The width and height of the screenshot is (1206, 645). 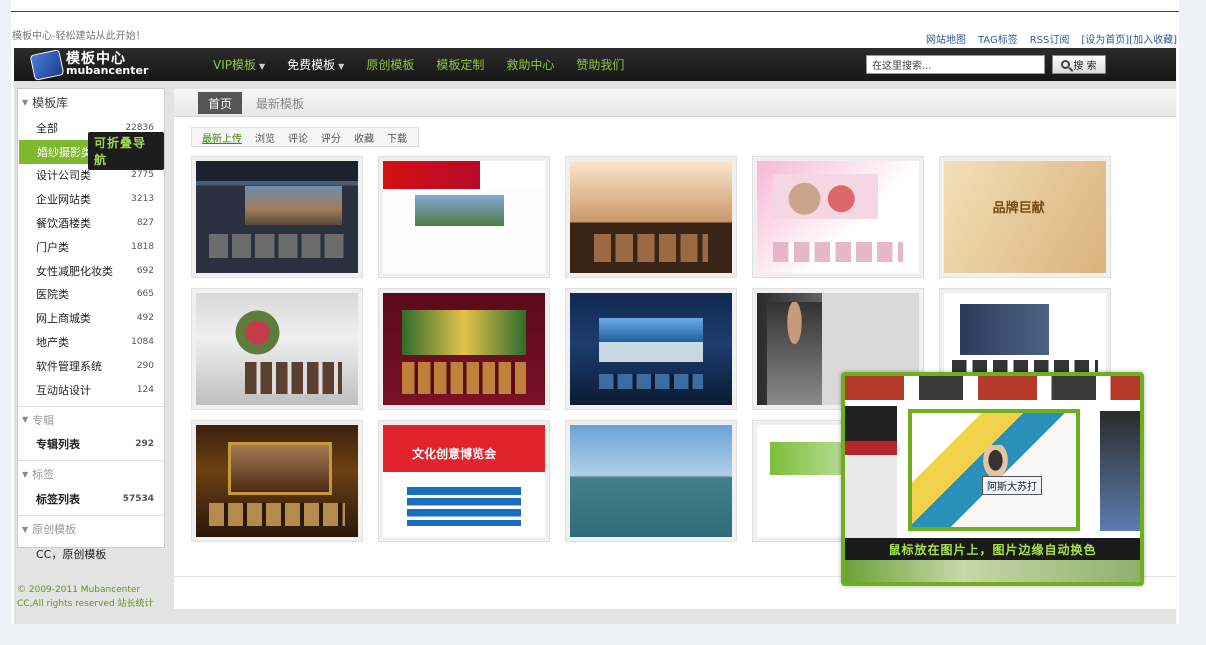 What do you see at coordinates (998, 38) in the screenshot?
I see `tag-link: TAG标签` at bounding box center [998, 38].